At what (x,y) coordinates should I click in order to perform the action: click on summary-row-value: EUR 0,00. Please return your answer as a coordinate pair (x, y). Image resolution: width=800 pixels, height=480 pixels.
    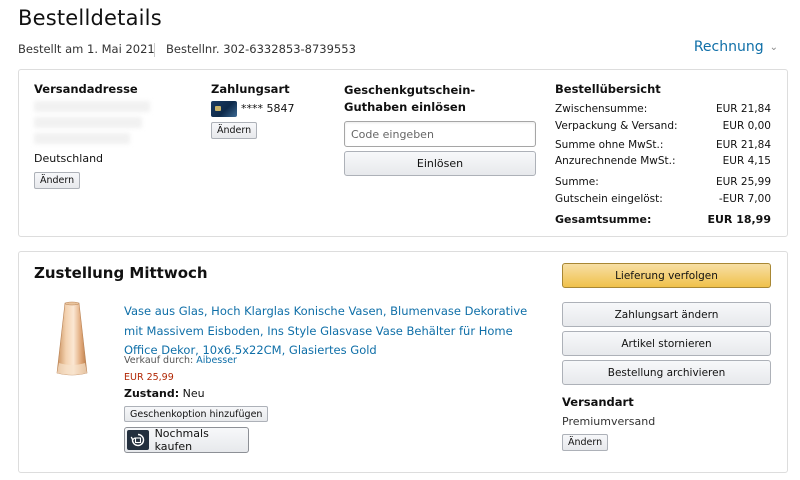
    Looking at the image, I should click on (746, 126).